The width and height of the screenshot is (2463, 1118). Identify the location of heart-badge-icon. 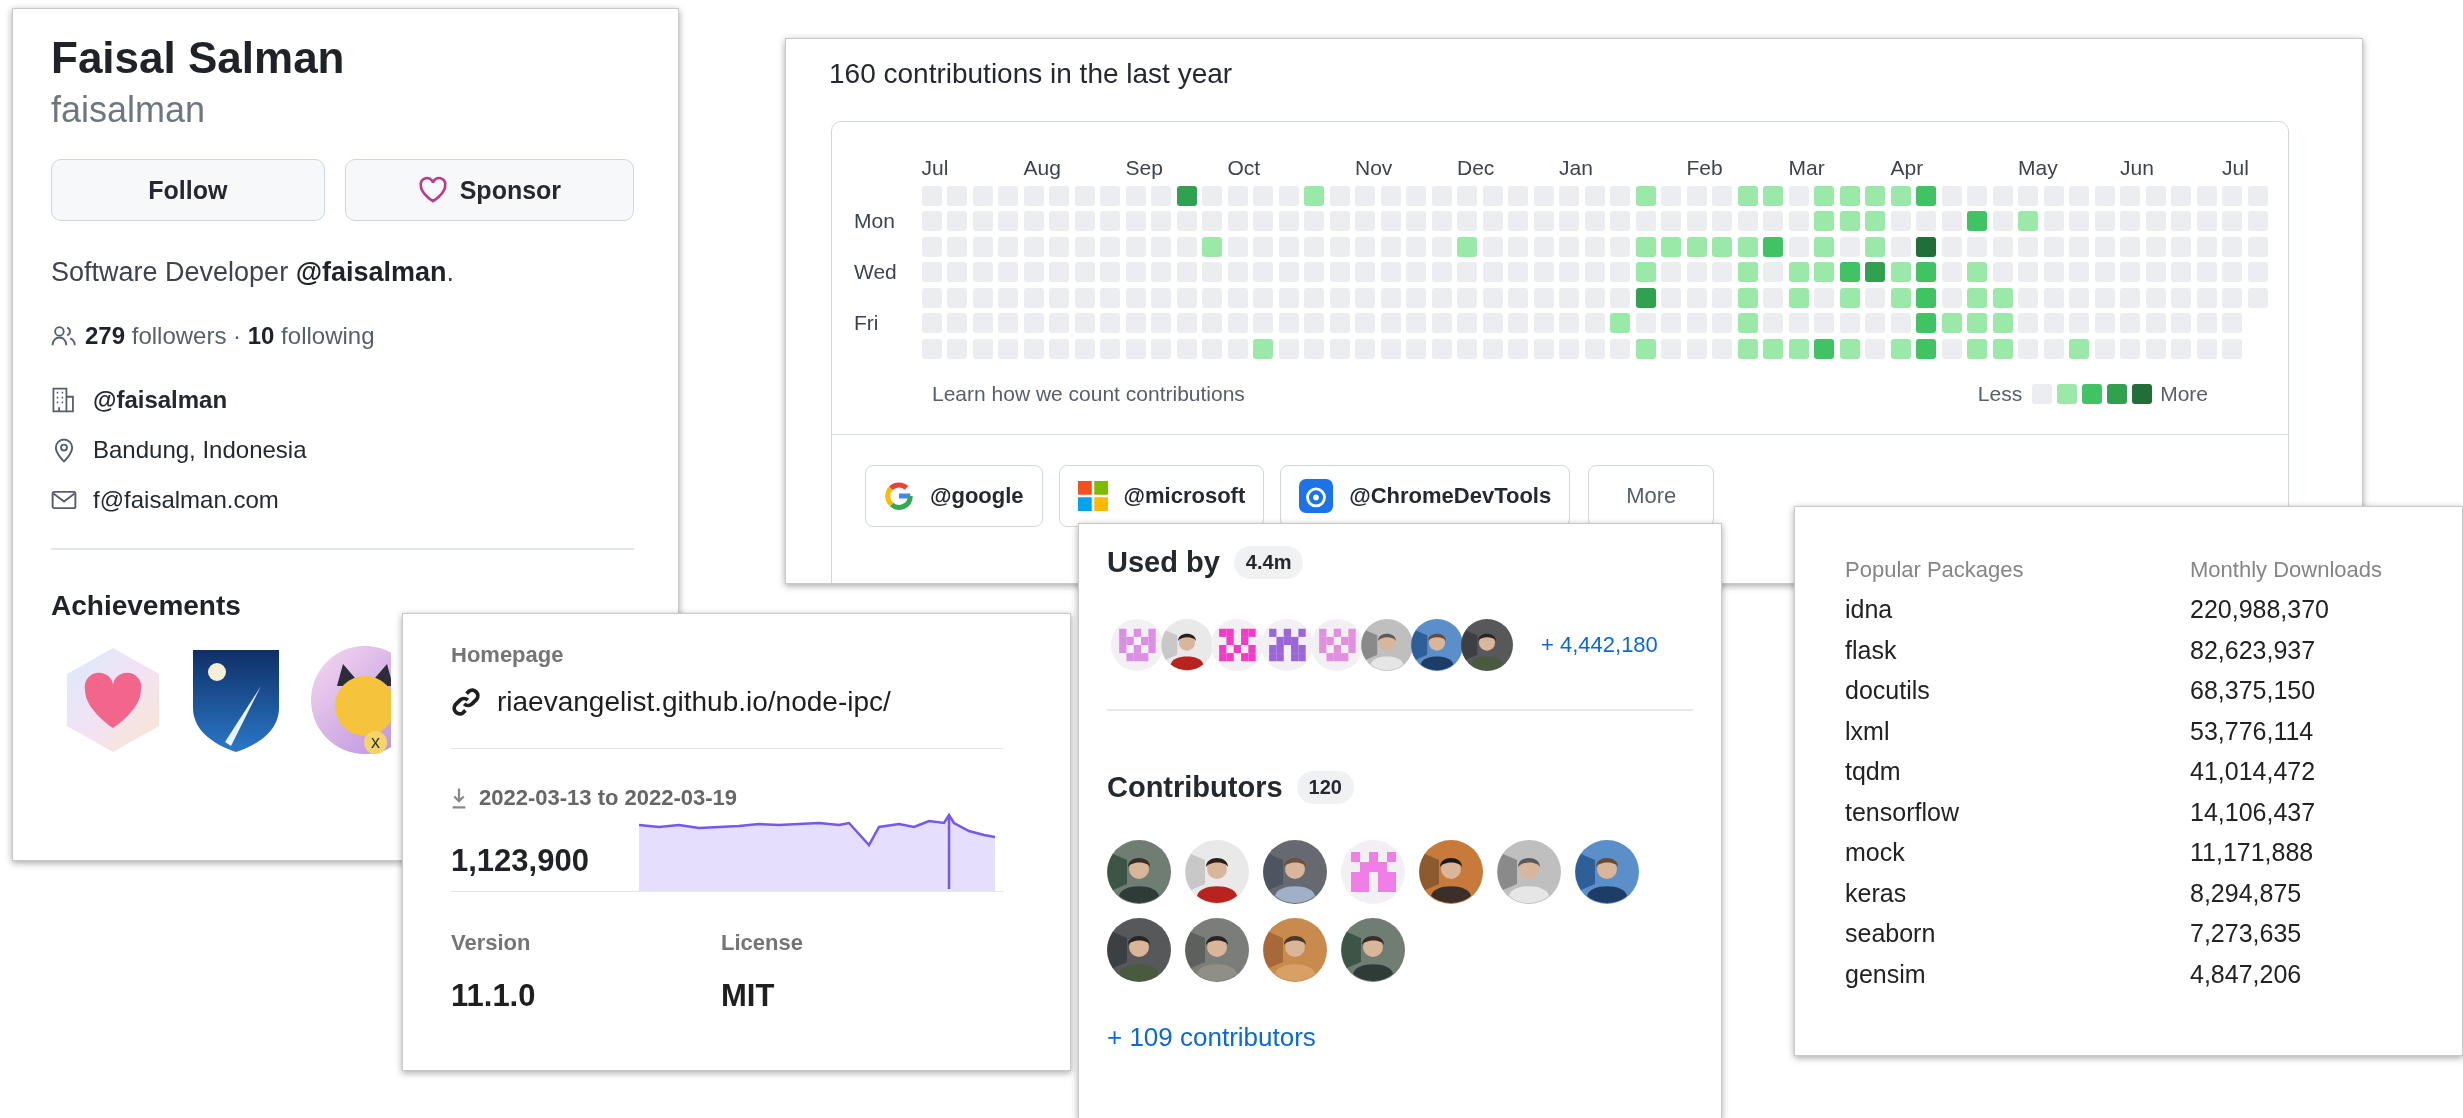
(113, 700).